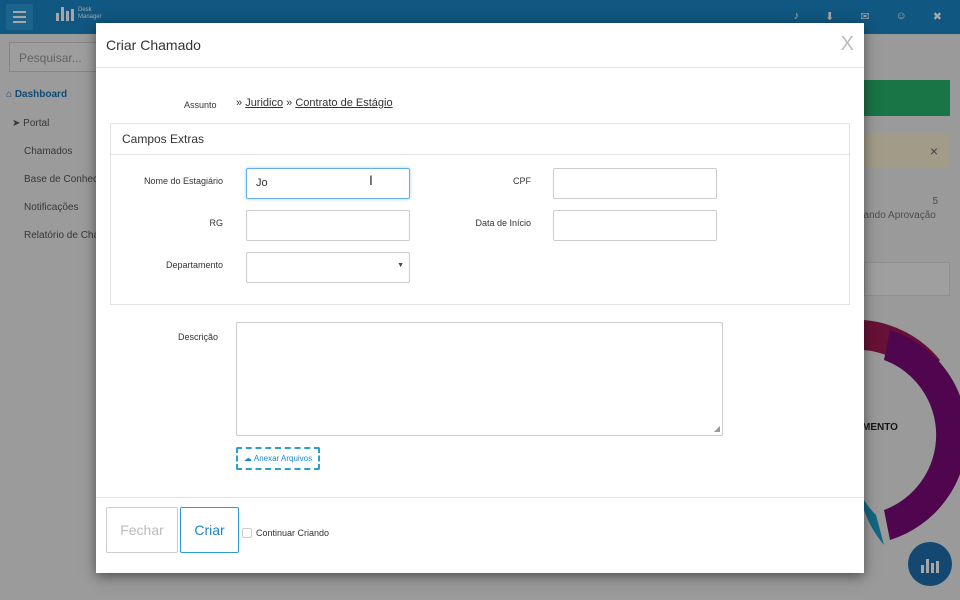 Image resolution: width=960 pixels, height=600 pixels. I want to click on resize-handle-icon: ◢, so click(717, 428).